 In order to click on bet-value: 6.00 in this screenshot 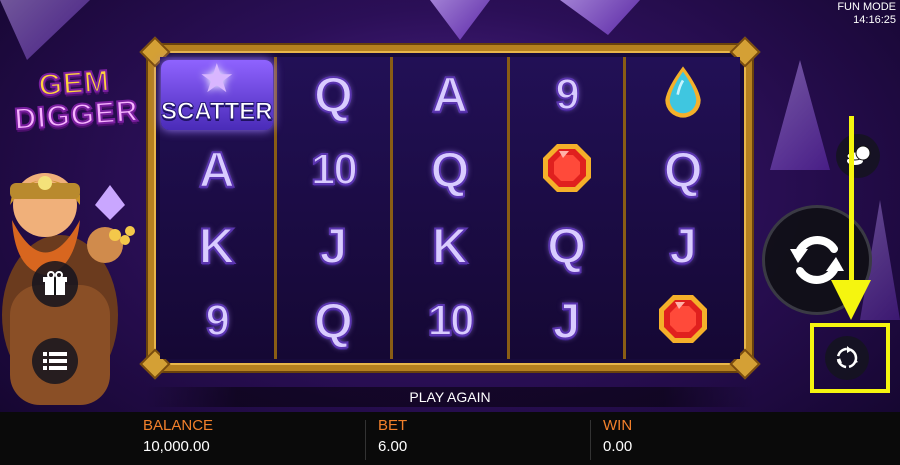, I will do `click(393, 446)`.